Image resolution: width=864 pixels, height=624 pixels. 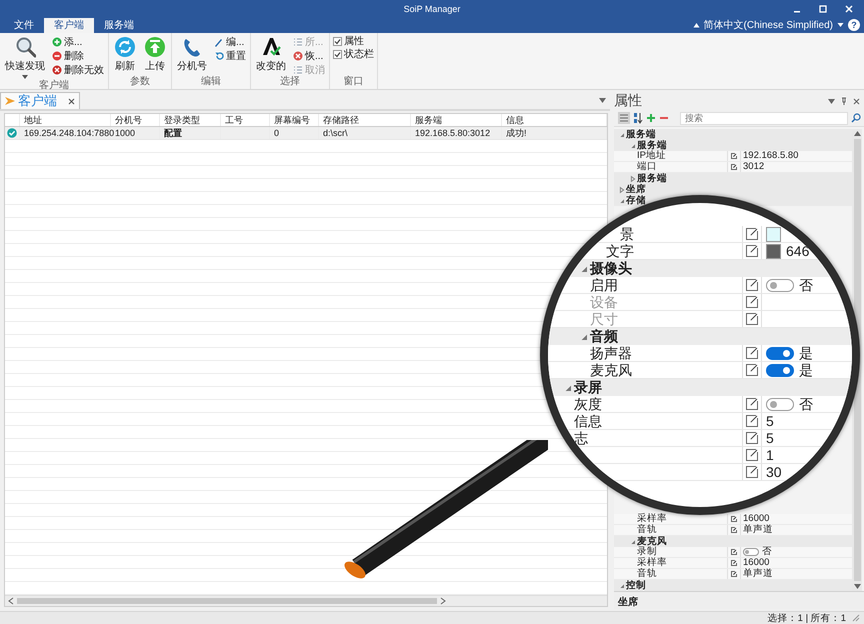 What do you see at coordinates (700, 387) in the screenshot?
I see `category-row: 录屏` at bounding box center [700, 387].